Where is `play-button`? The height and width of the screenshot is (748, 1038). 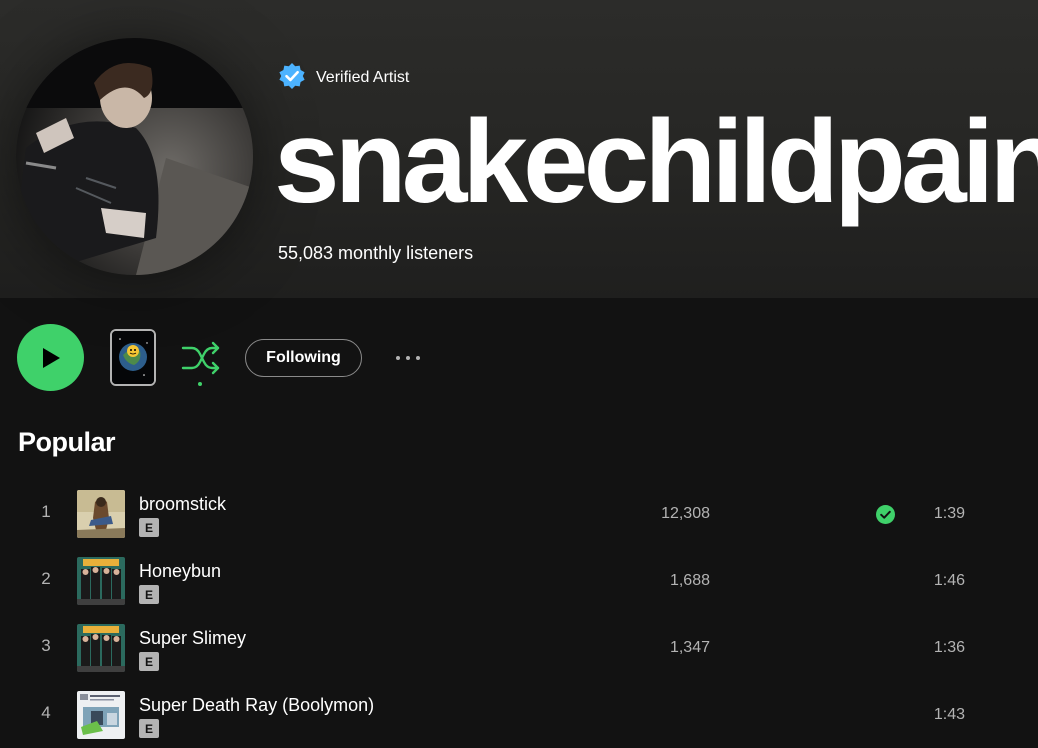 play-button is located at coordinates (50, 357).